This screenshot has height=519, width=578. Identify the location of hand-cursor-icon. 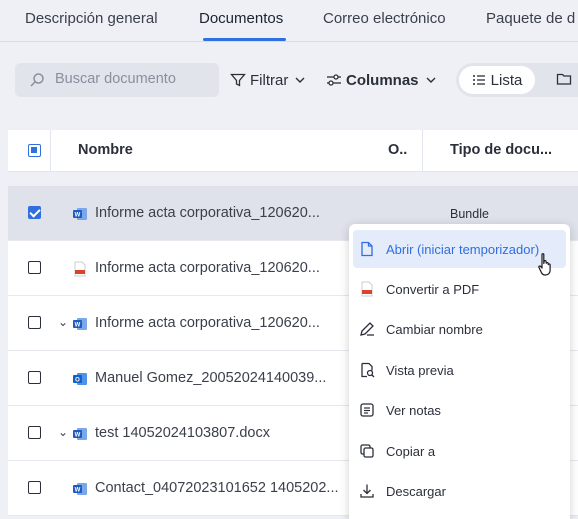
(544, 264).